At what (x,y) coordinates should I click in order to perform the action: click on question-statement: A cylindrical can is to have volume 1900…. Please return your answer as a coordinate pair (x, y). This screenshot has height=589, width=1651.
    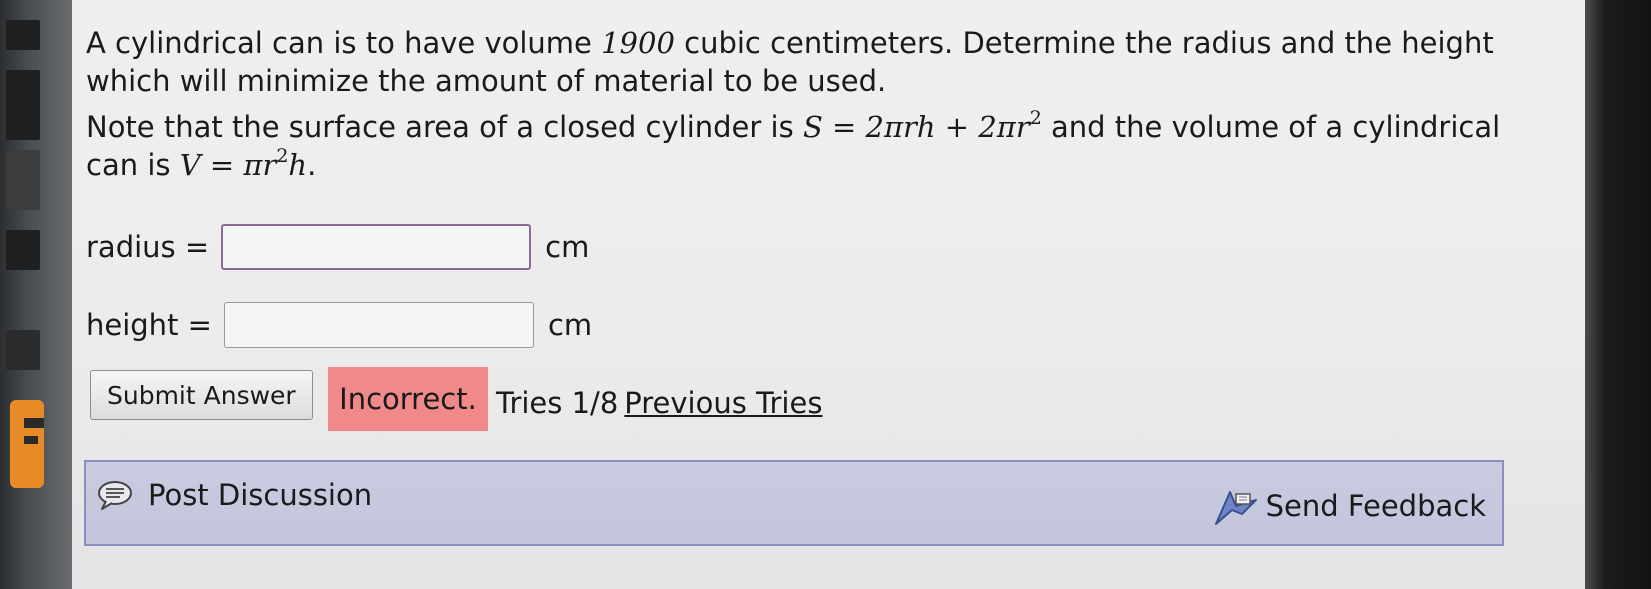
    Looking at the image, I should click on (790, 62).